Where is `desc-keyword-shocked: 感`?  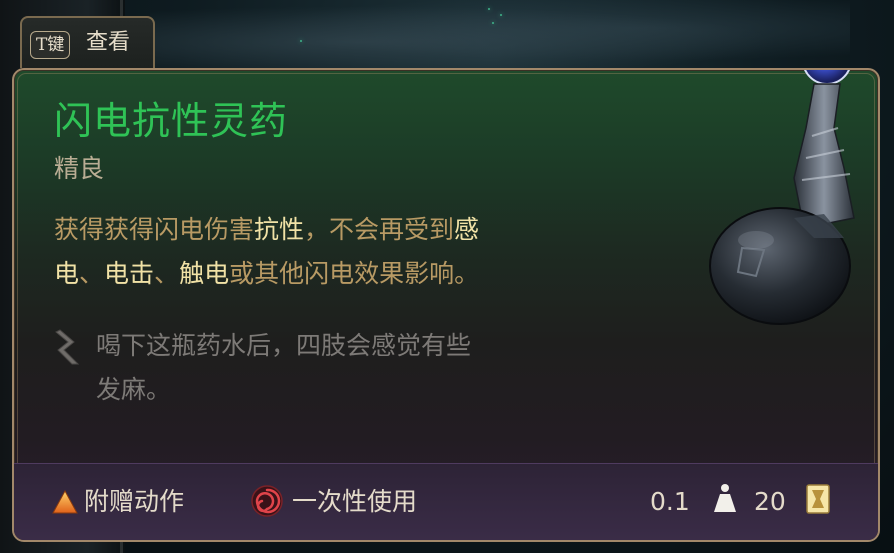
desc-keyword-shocked: 感 is located at coordinates (466, 229).